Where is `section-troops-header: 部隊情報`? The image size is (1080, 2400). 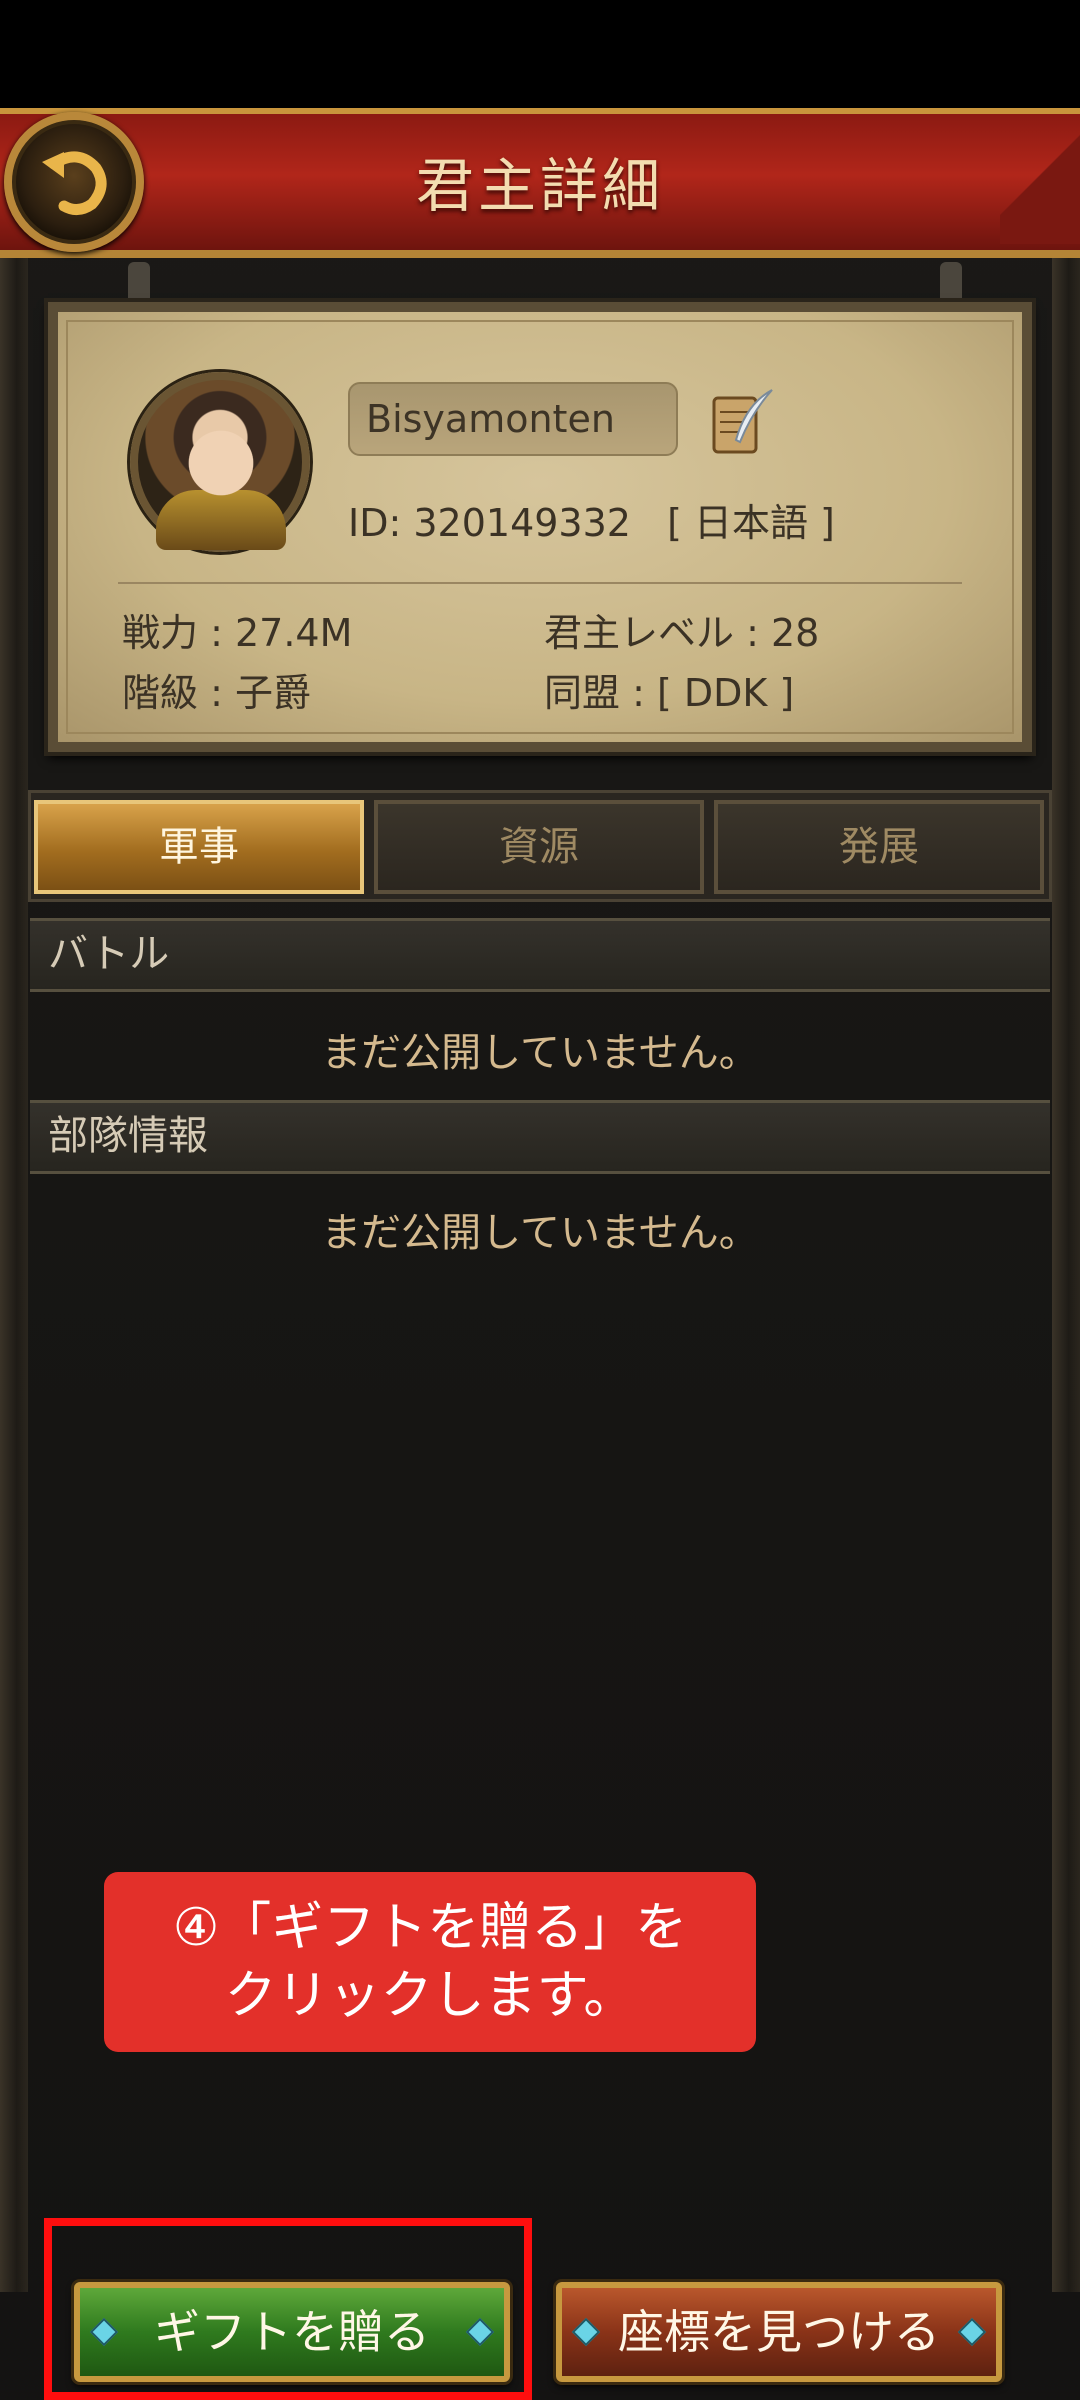
section-troops-header: 部隊情報 is located at coordinates (540, 1137).